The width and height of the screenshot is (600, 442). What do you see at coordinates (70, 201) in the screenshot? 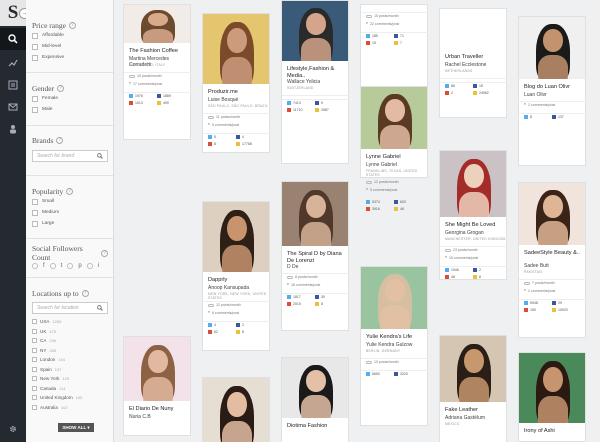
I see `popularity-option: Small` at bounding box center [70, 201].